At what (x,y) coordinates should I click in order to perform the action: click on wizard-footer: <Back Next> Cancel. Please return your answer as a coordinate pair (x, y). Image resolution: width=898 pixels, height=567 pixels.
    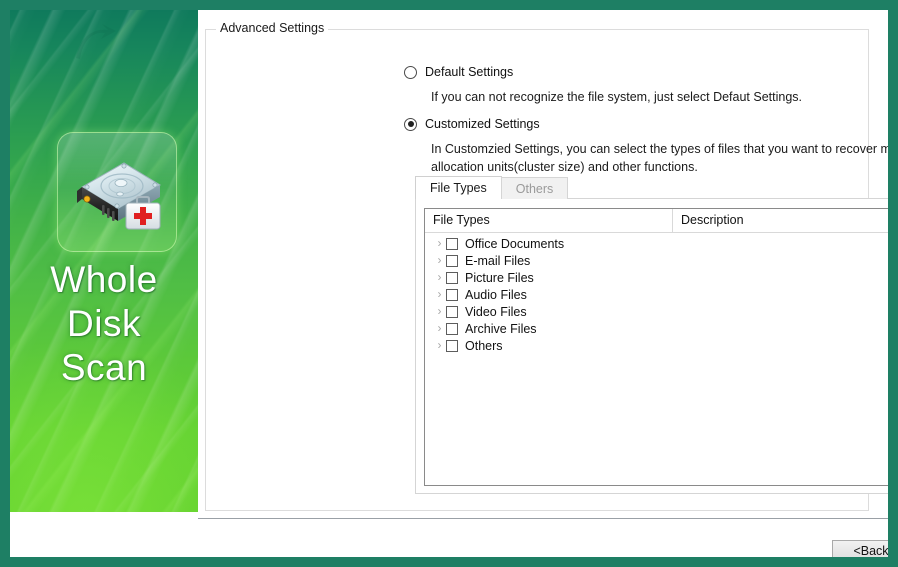
    Looking at the image, I should click on (543, 538).